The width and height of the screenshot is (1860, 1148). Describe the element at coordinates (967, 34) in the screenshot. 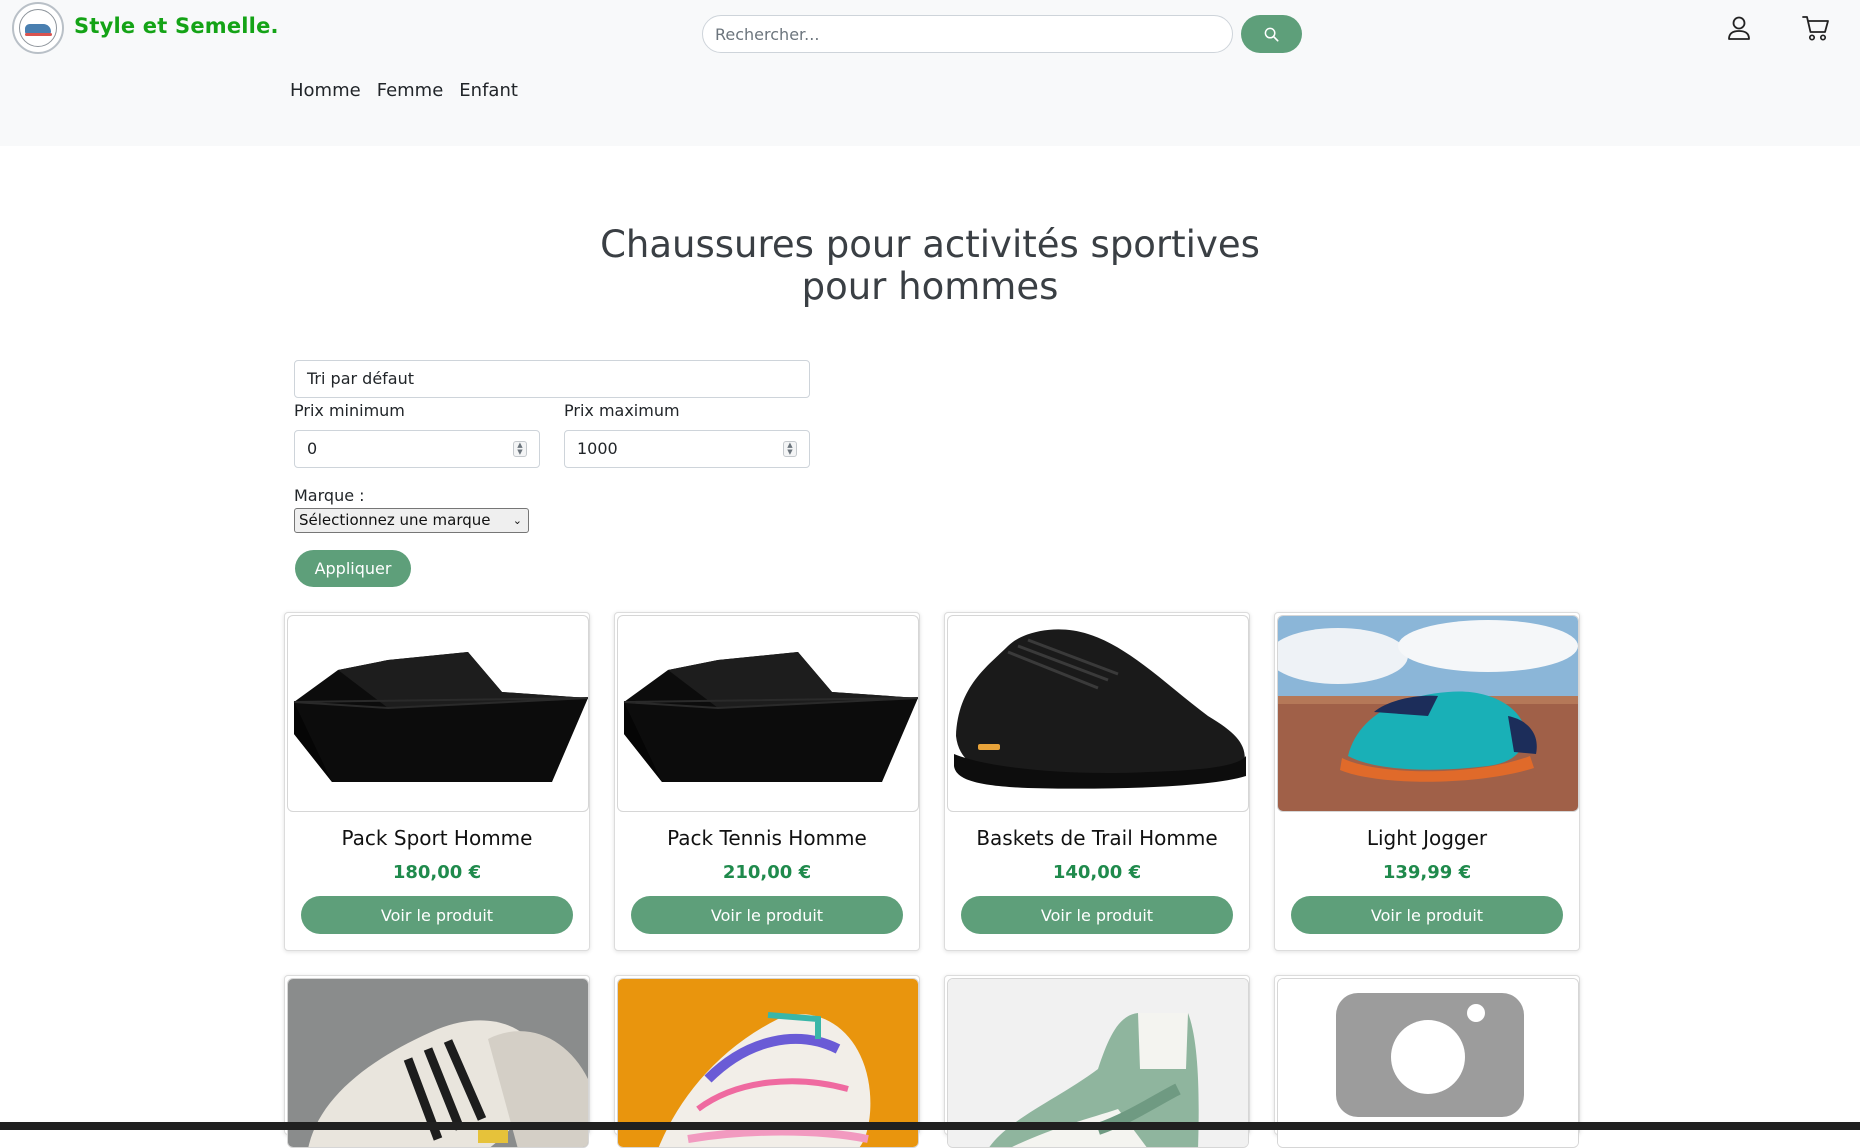

I see `search-input` at that location.